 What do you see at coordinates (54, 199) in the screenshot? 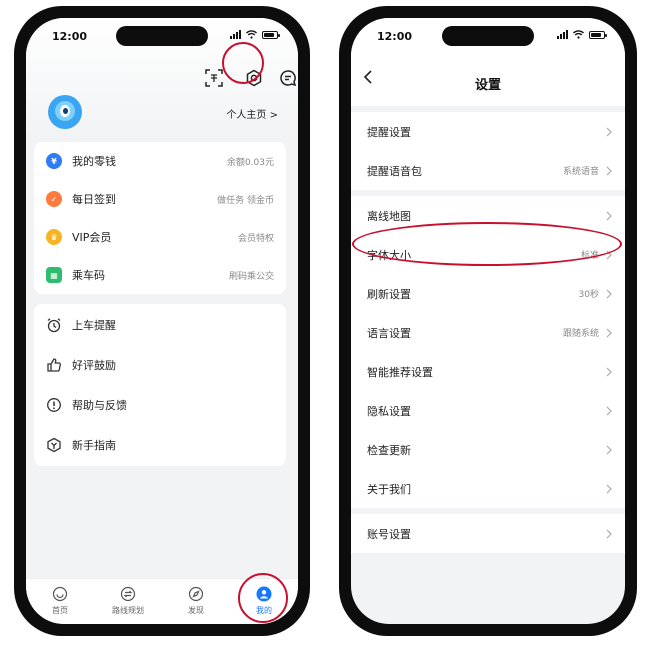
I see `checkin-icon: ✓` at bounding box center [54, 199].